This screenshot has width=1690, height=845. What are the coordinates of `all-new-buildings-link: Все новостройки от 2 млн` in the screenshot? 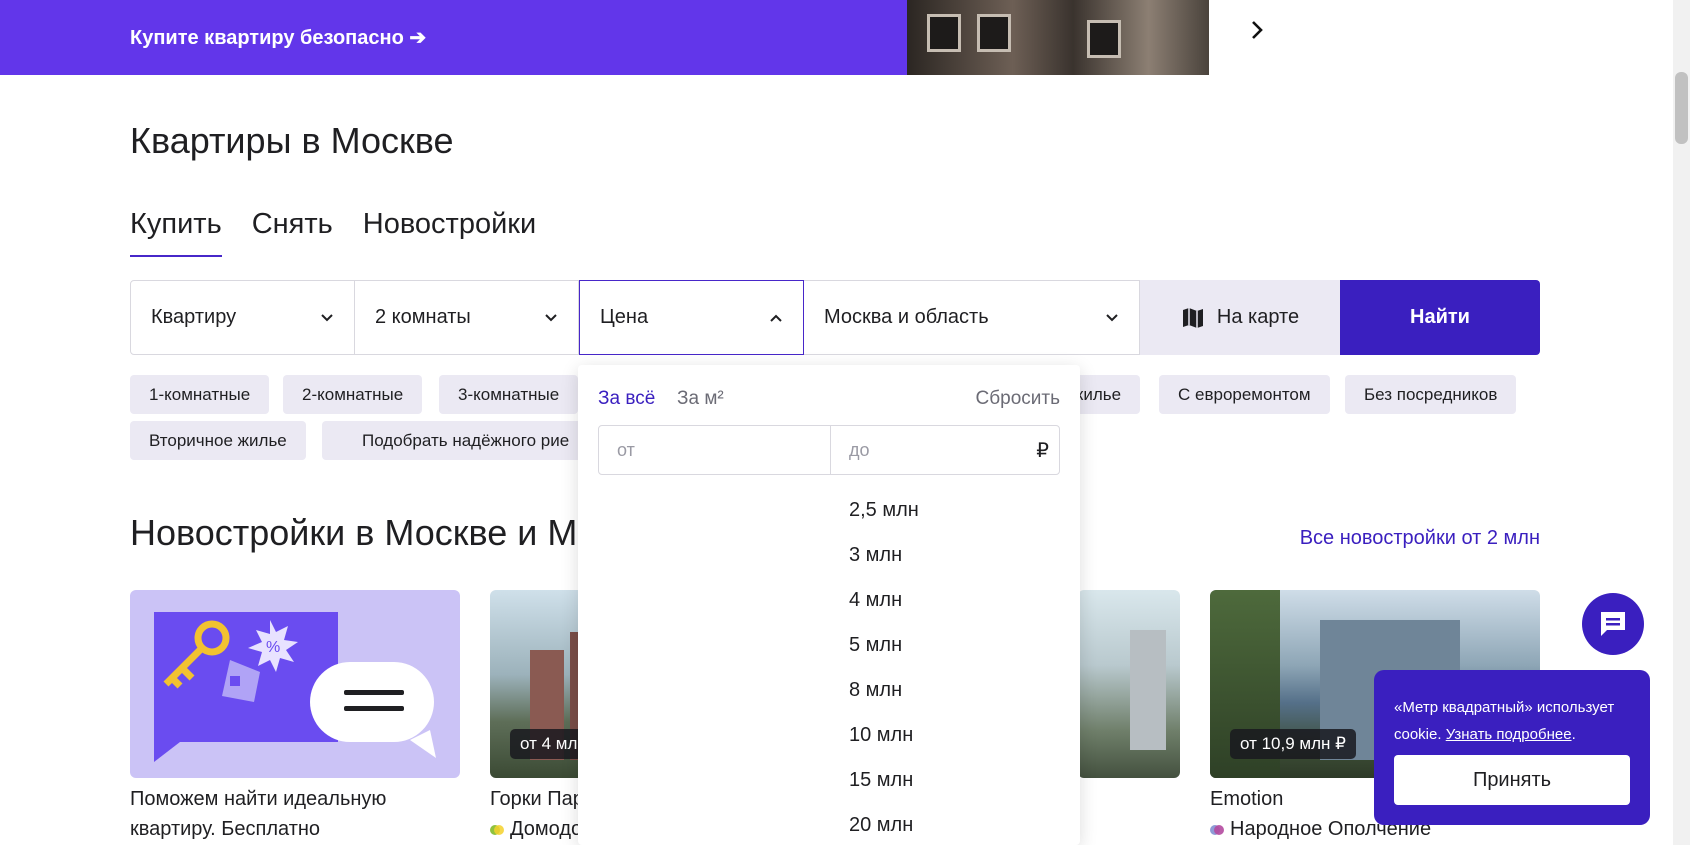 It's located at (1420, 538).